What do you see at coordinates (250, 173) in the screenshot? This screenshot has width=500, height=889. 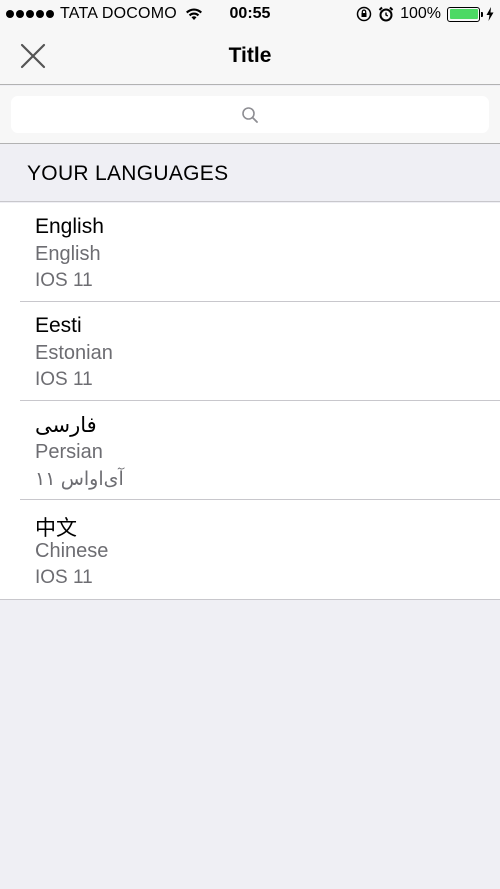 I see `section-header: YOUR LANGUAGES` at bounding box center [250, 173].